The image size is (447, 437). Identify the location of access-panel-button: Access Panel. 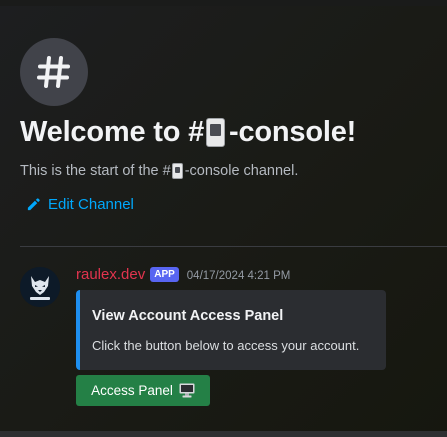
(143, 390).